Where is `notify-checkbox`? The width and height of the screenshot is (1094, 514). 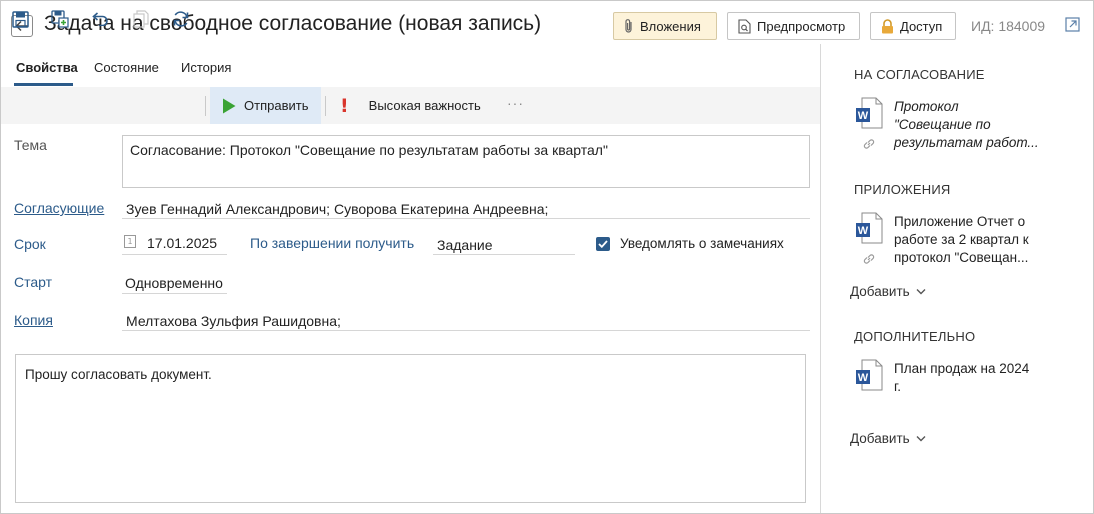 notify-checkbox is located at coordinates (603, 244).